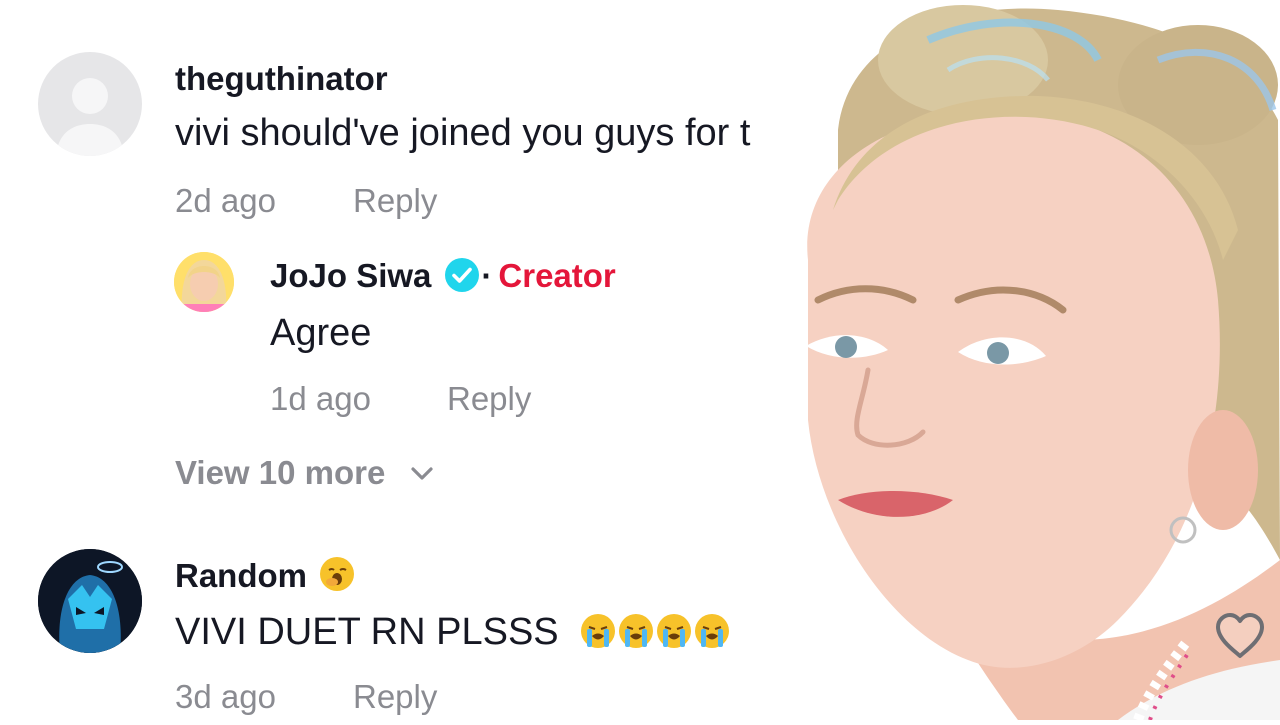 This screenshot has width=1280, height=725. I want to click on yawning-face-emoji, so click(337, 574).